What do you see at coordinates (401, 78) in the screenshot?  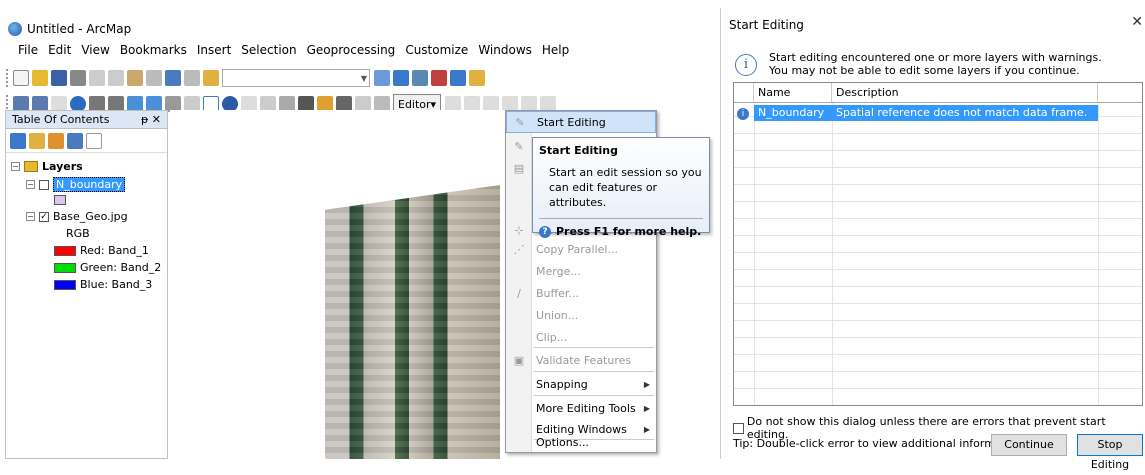 I see `toc-window-icon` at bounding box center [401, 78].